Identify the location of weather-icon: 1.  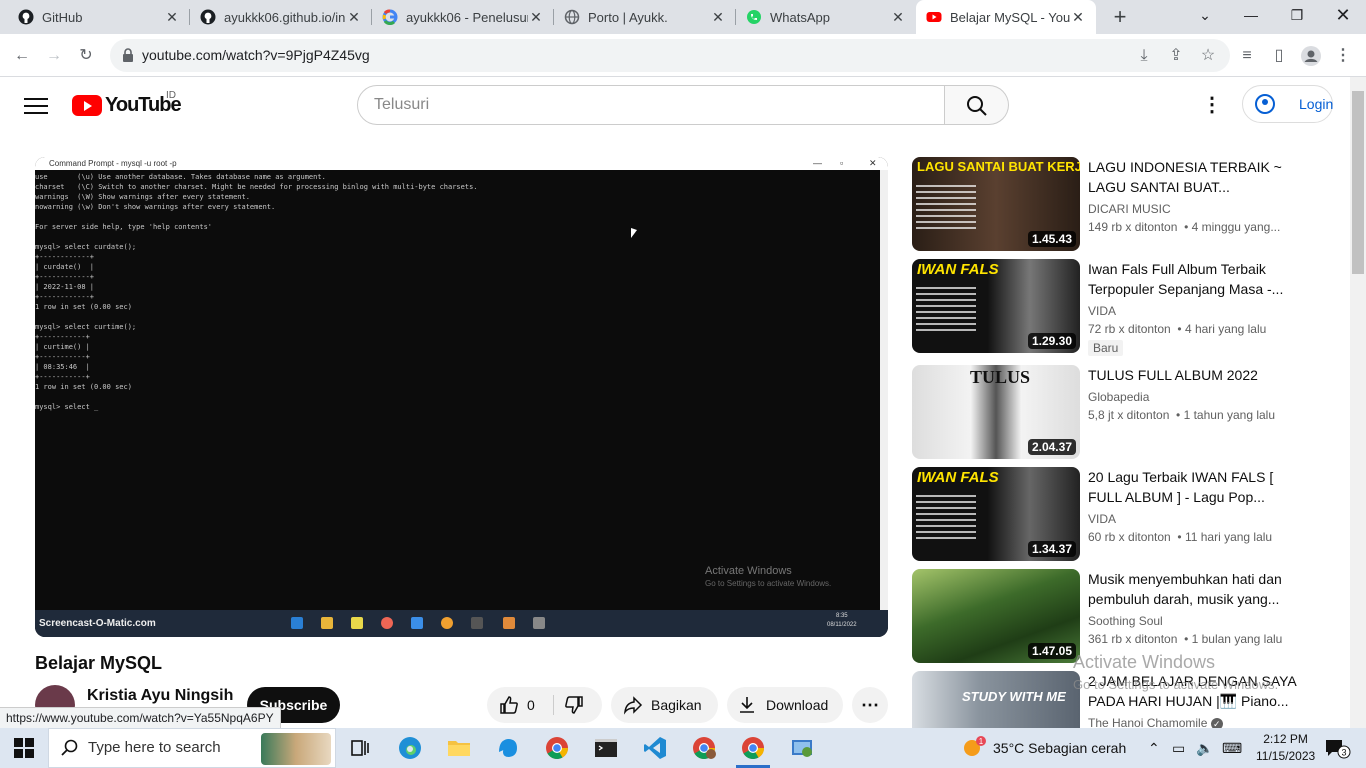
(974, 749).